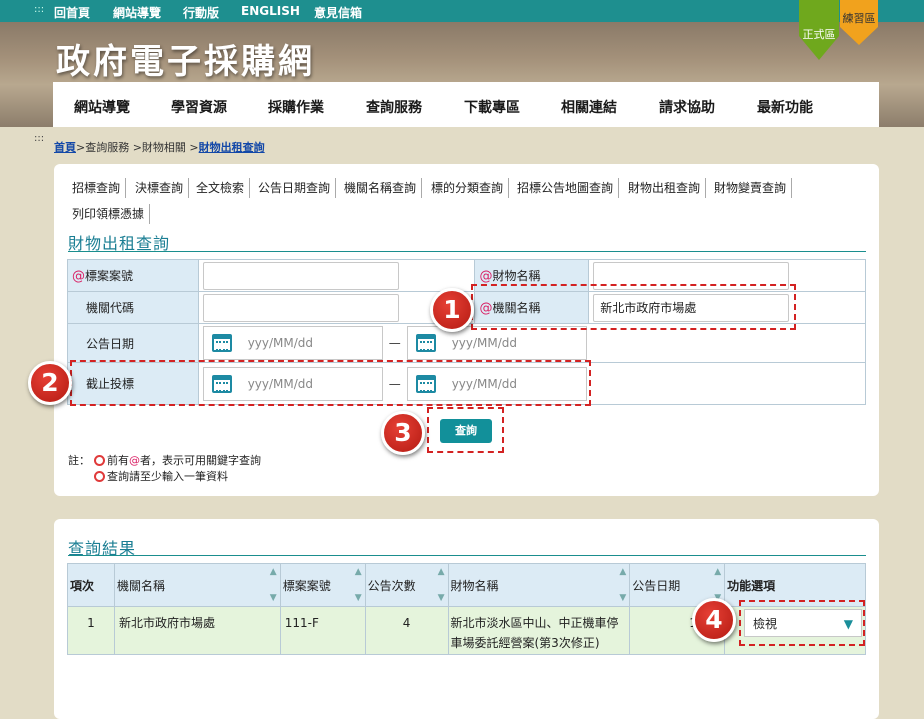 The width and height of the screenshot is (924, 719). Describe the element at coordinates (667, 188) in the screenshot. I see `tab-rental: 財物出租查詢` at that location.